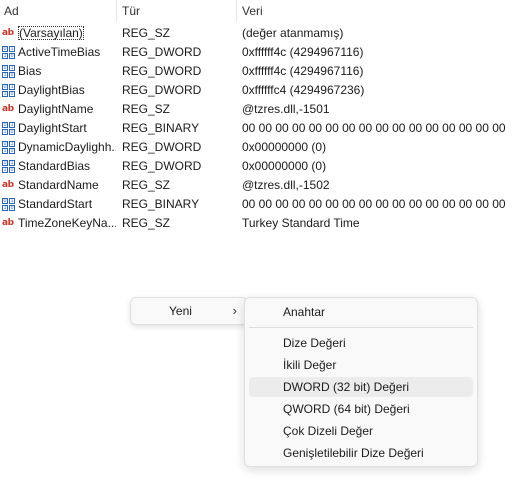 Image resolution: width=516 pixels, height=483 pixels. What do you see at coordinates (51, 90) in the screenshot?
I see `value-name: DaylightBias` at bounding box center [51, 90].